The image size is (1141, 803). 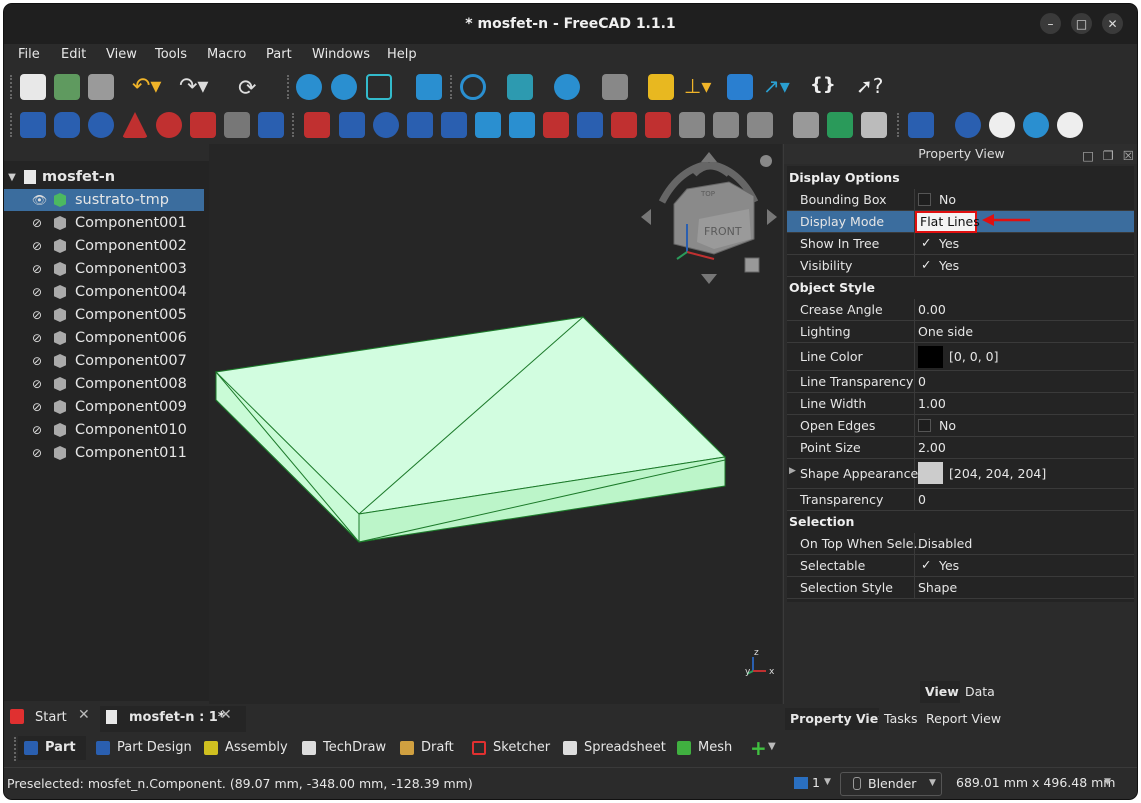 I want to click on workbench-part-design: Part Design, so click(x=141, y=748).